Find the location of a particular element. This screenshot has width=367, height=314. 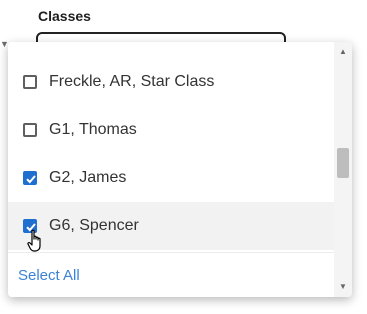

scroll-up-arrow-icon: ▲ is located at coordinates (343, 52).